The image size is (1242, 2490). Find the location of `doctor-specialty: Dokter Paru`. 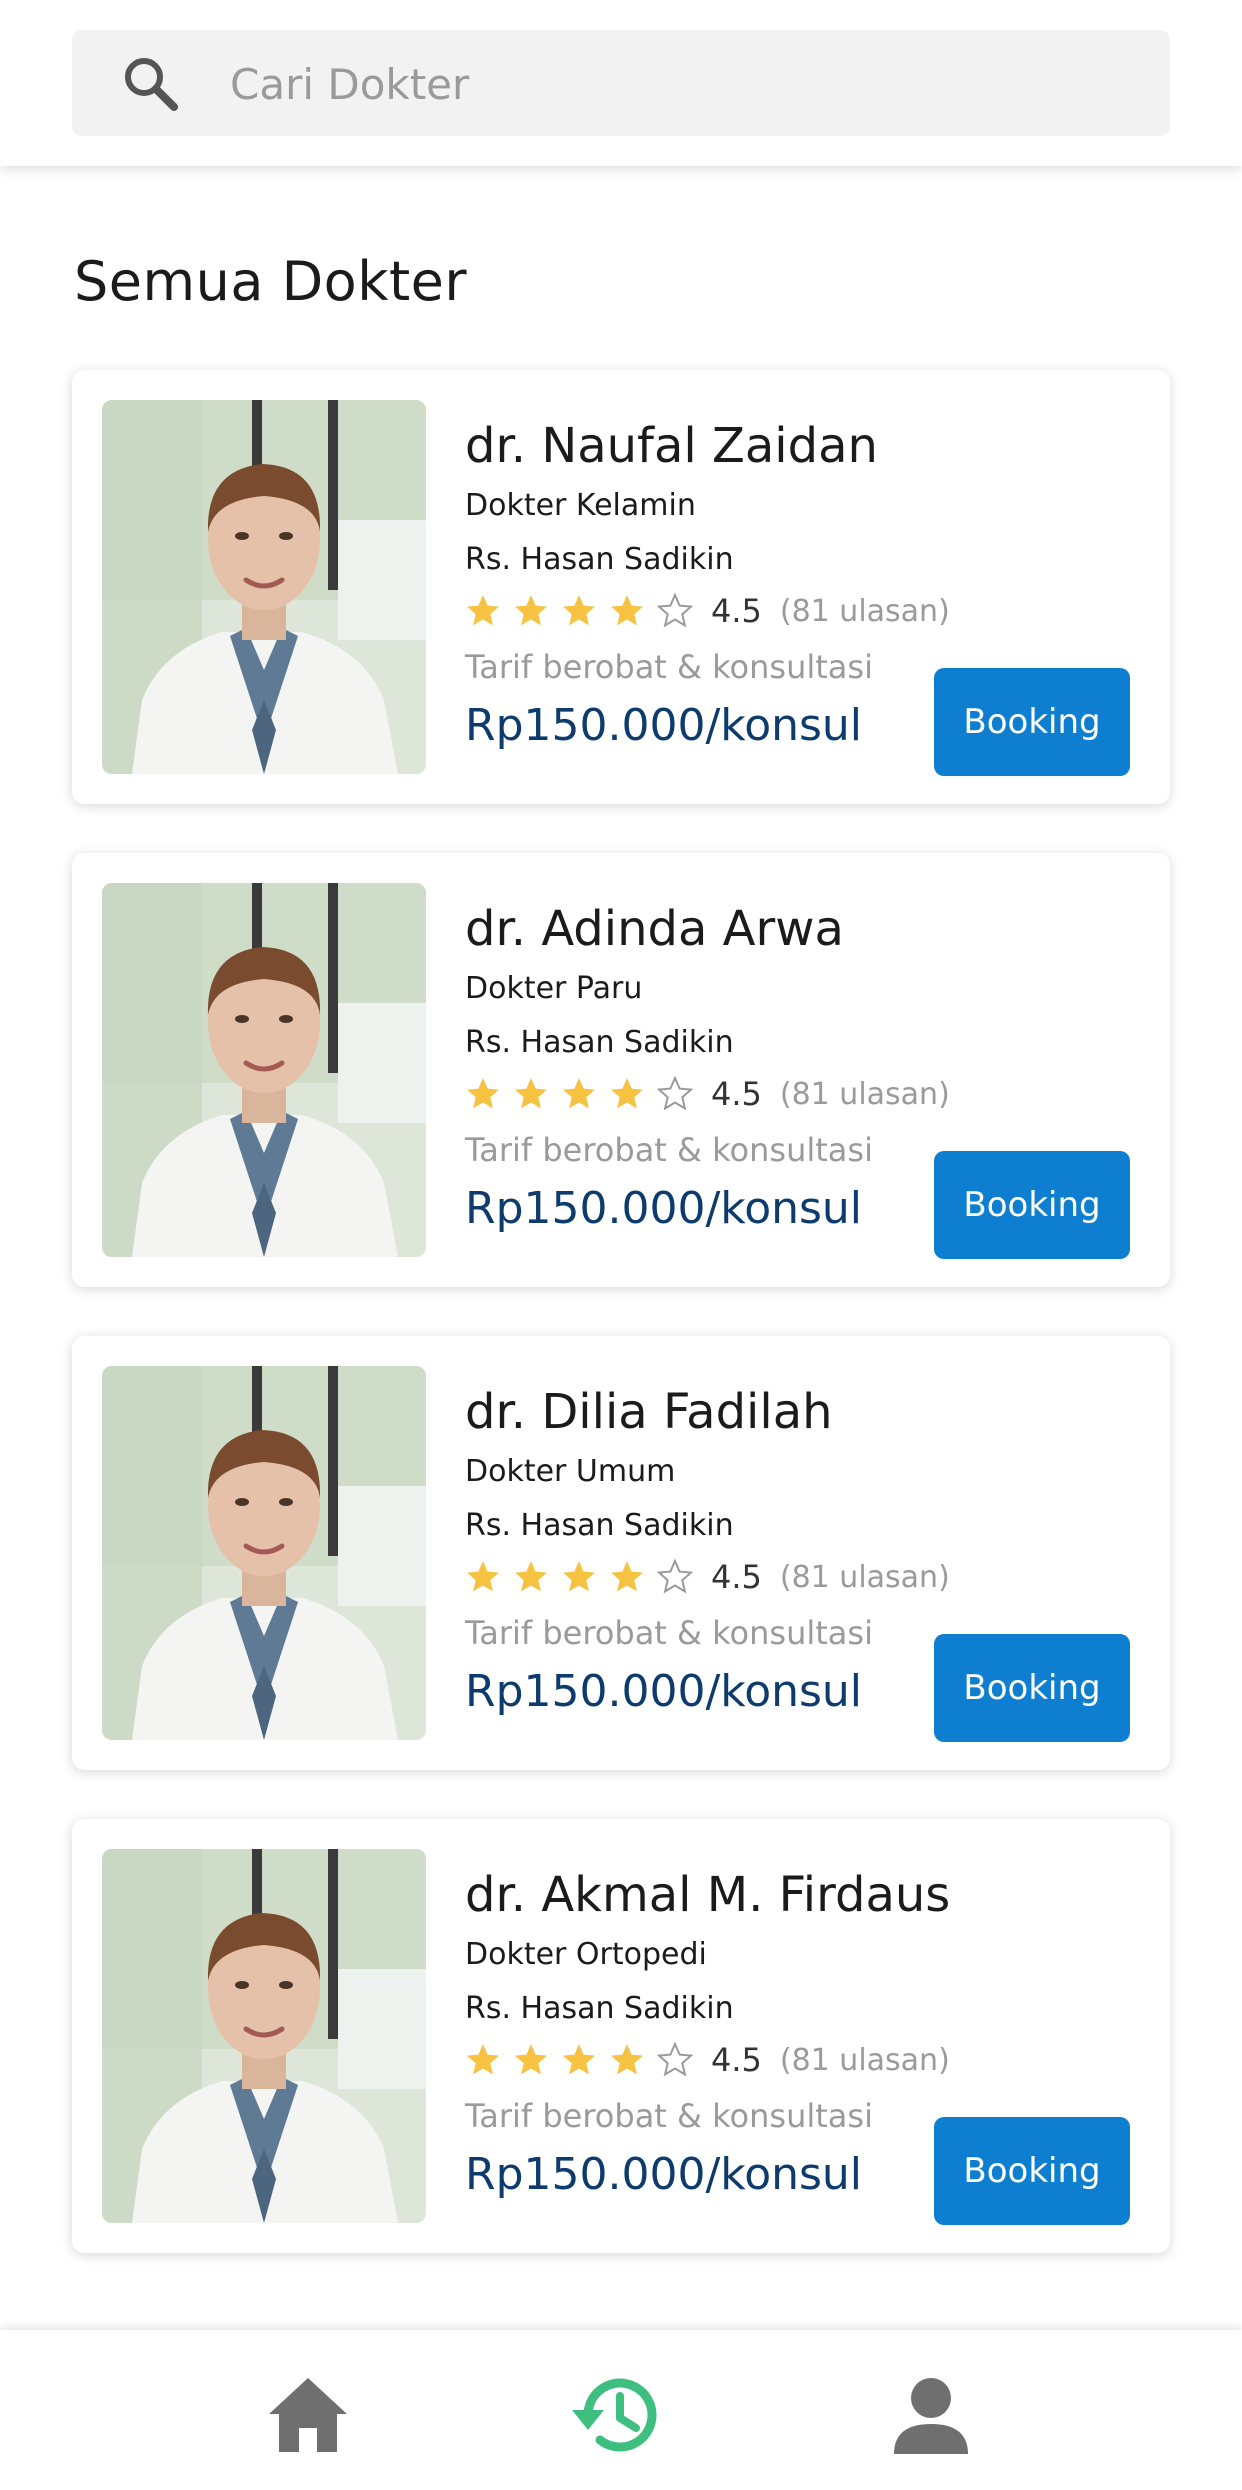

doctor-specialty: Dokter Paru is located at coordinates (554, 988).